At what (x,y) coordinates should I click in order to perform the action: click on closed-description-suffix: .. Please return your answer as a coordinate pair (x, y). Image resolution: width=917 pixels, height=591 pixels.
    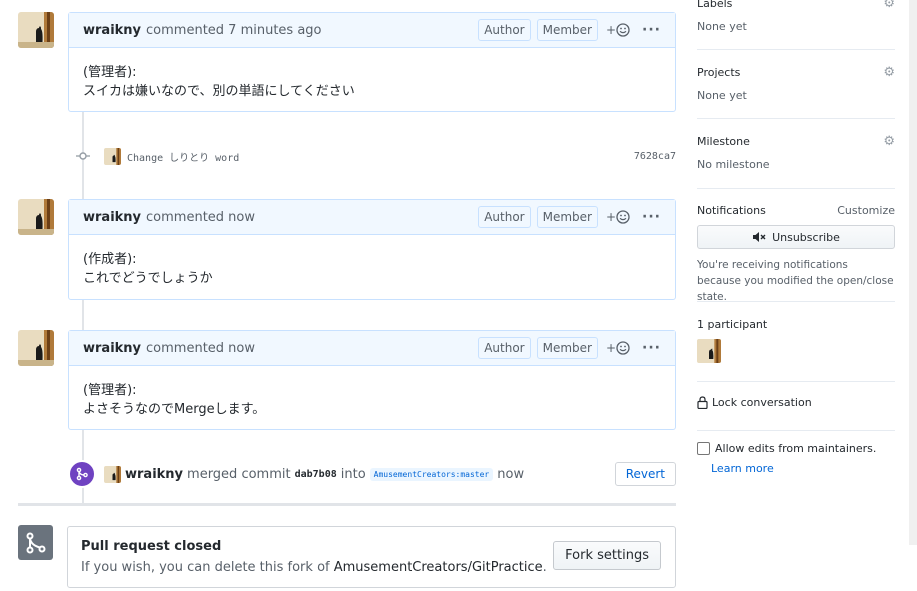
    Looking at the image, I should click on (544, 567).